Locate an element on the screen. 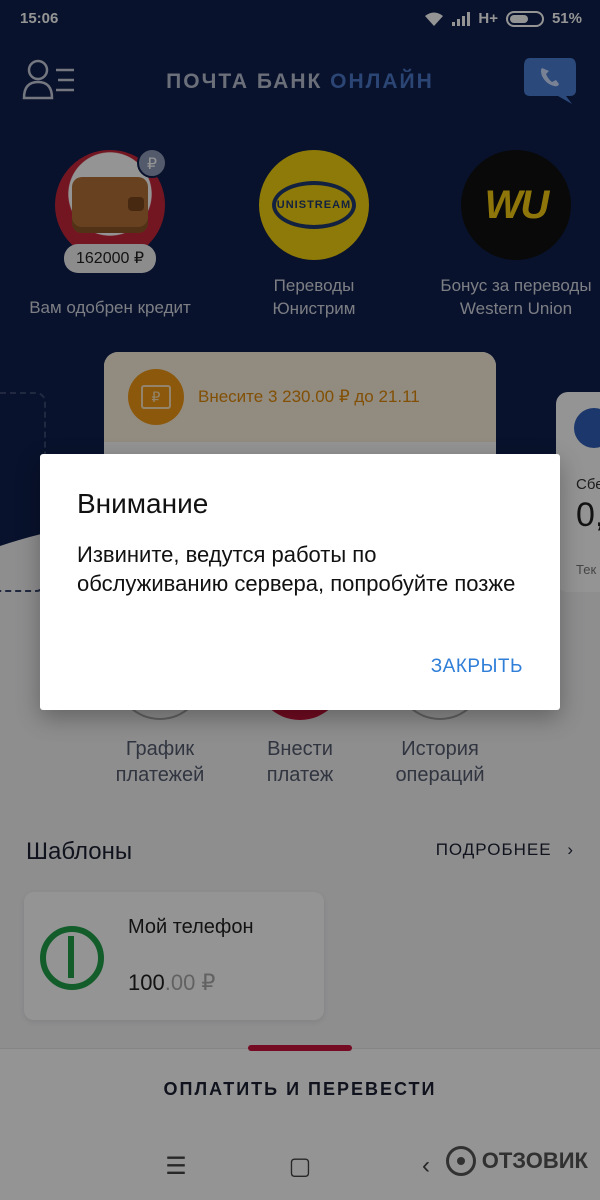 The width and height of the screenshot is (600, 1200). dialog-title: Внимание is located at coordinates (143, 503).